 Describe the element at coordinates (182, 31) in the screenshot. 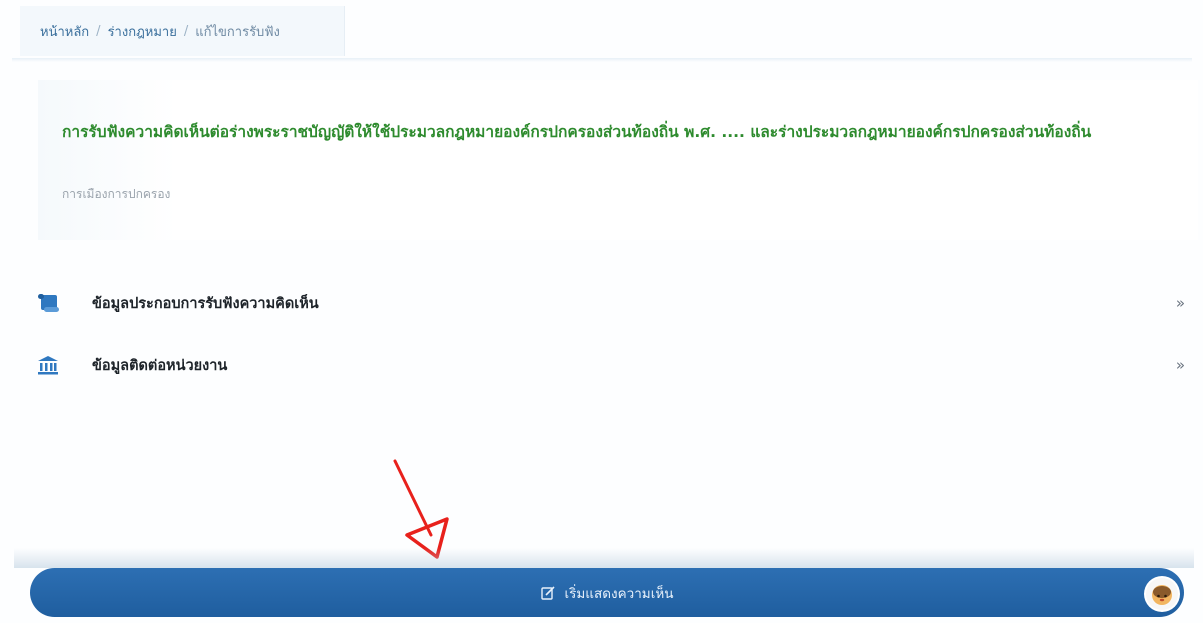

I see `breadcrumb: หน้าหลัก / ร่างกฎหมาย / แก้ไขการรับฟัง` at that location.